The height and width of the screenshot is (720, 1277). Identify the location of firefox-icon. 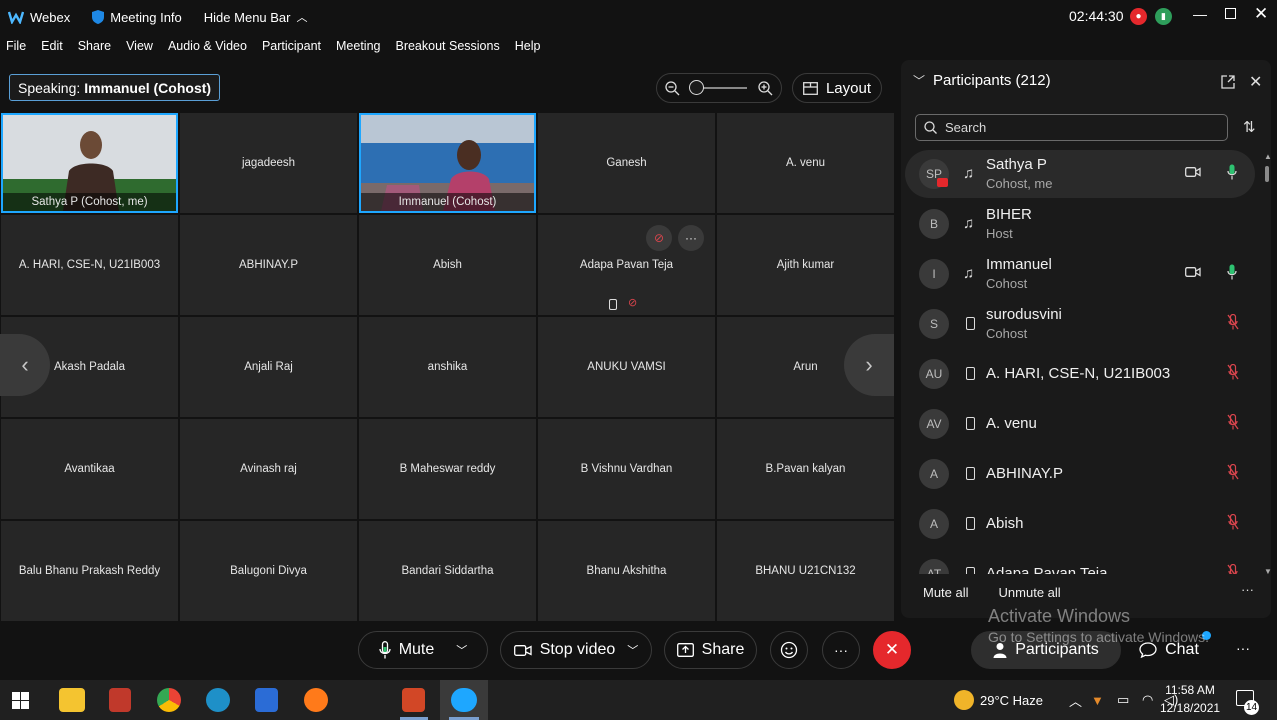
(316, 700).